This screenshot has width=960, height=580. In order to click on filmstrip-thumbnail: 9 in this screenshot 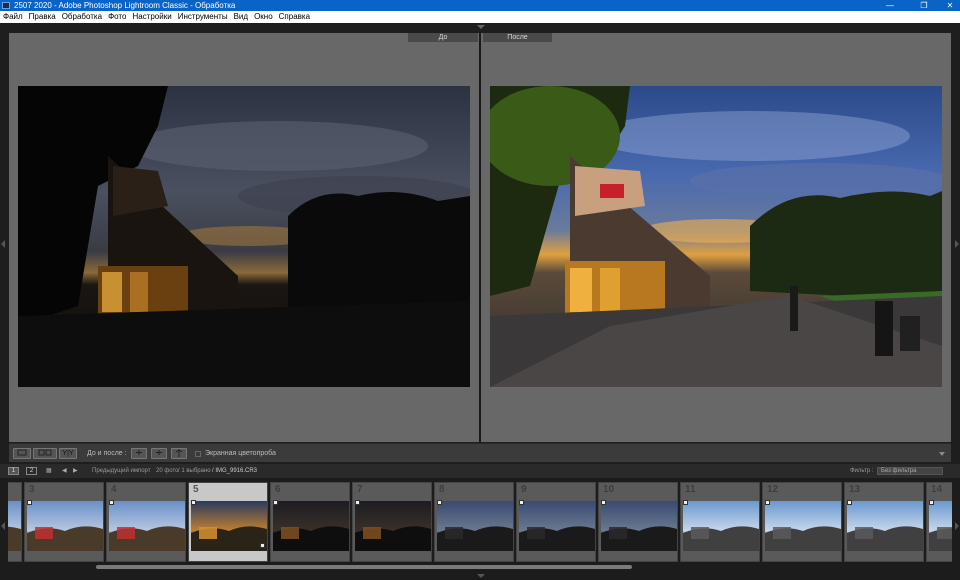, I will do `click(556, 522)`.